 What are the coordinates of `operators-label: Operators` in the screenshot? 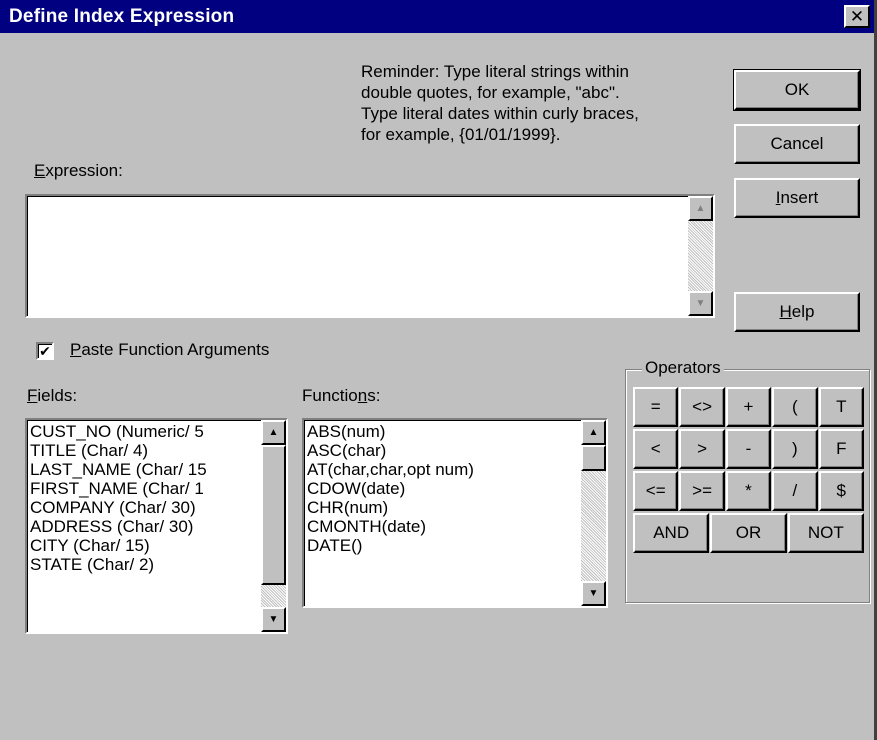 It's located at (683, 368).